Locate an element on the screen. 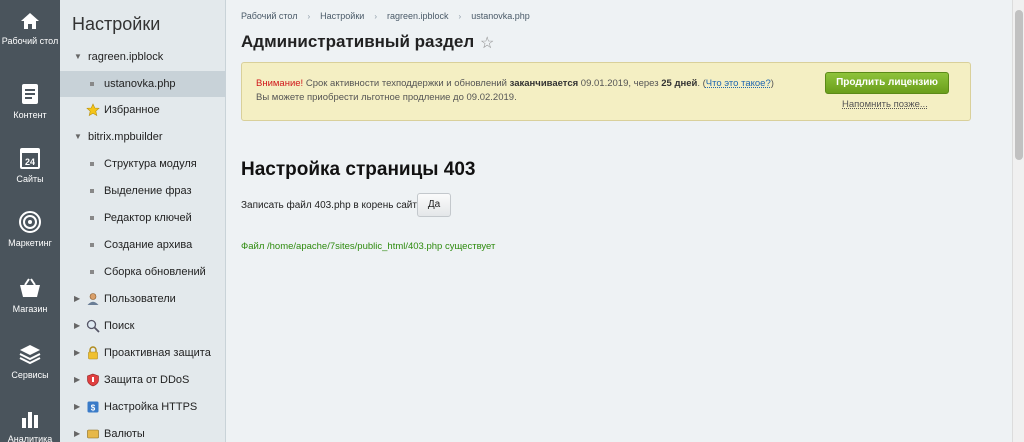 The height and width of the screenshot is (442, 1024). tree-item-ustanovka: ustanovka.php is located at coordinates (143, 84).